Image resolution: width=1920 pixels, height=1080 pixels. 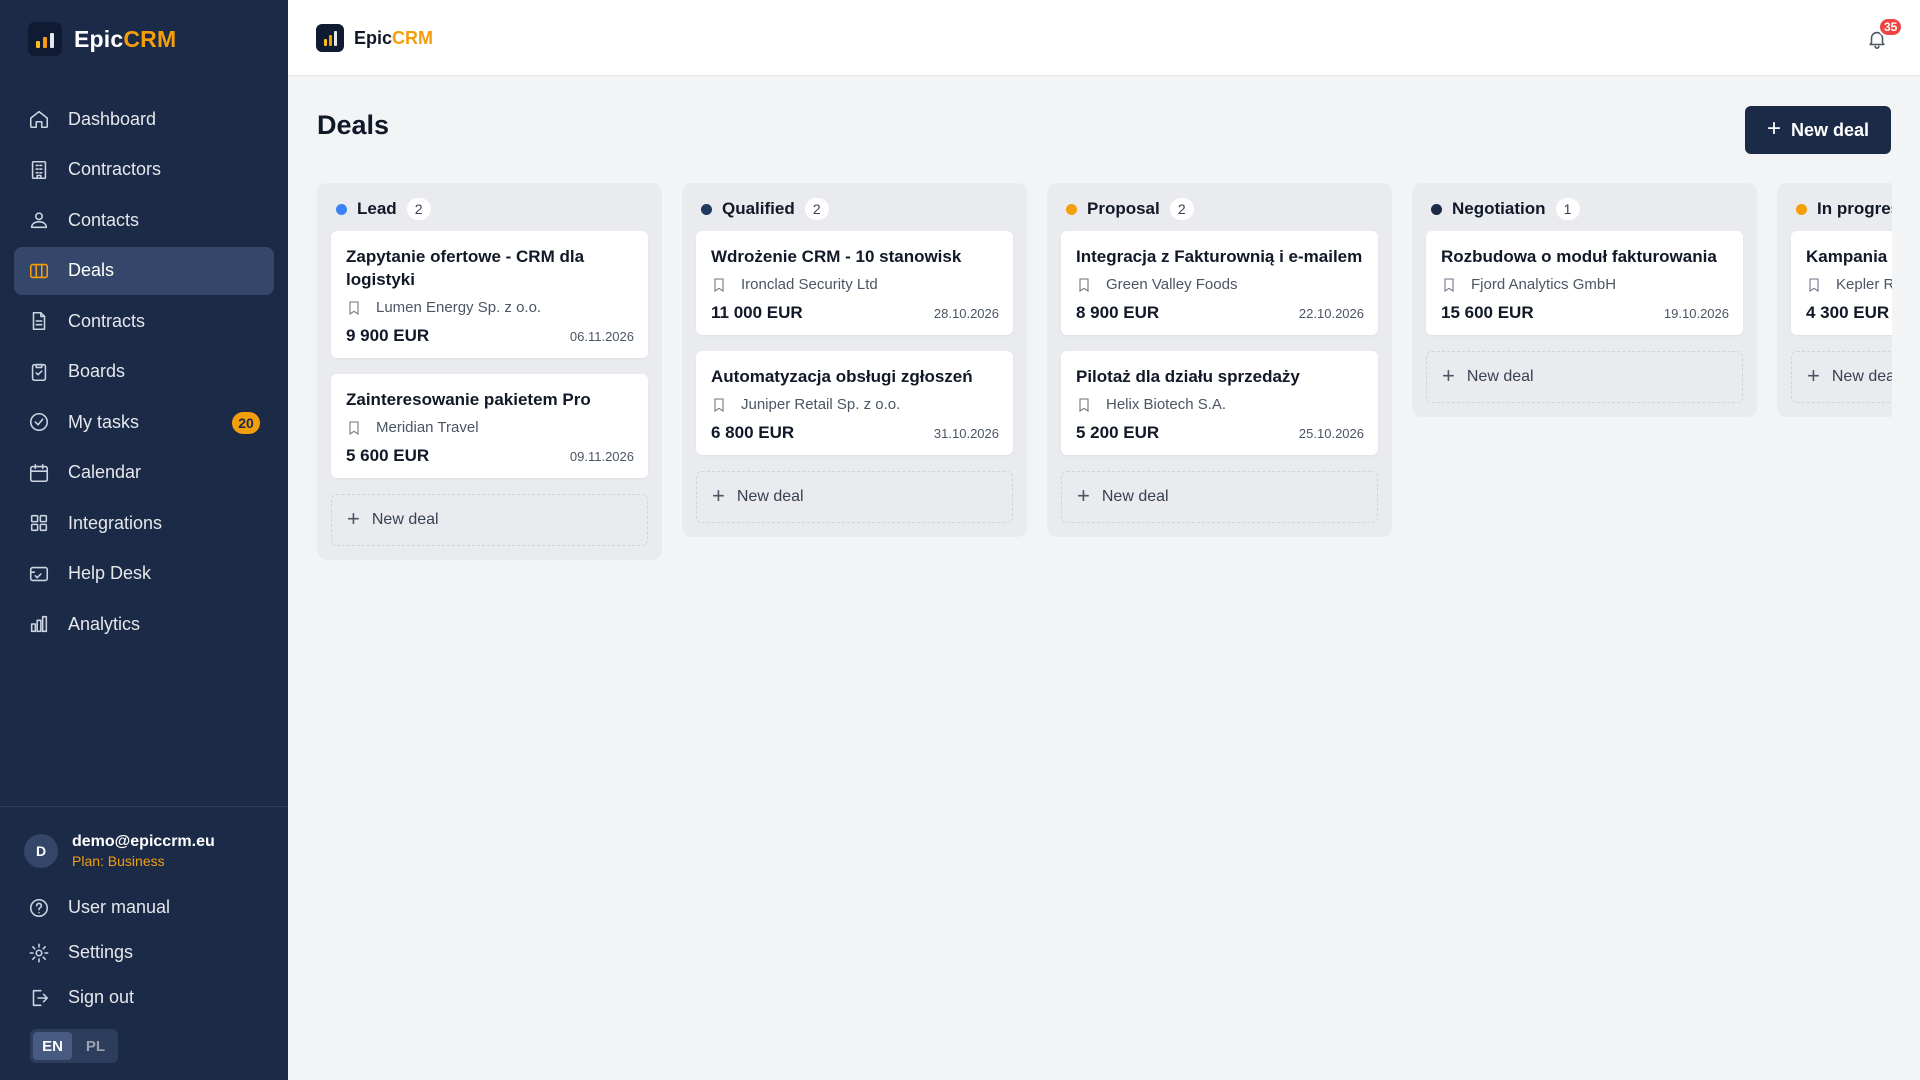 What do you see at coordinates (144, 624) in the screenshot?
I see `sidebar-item-analytics: Analytics` at bounding box center [144, 624].